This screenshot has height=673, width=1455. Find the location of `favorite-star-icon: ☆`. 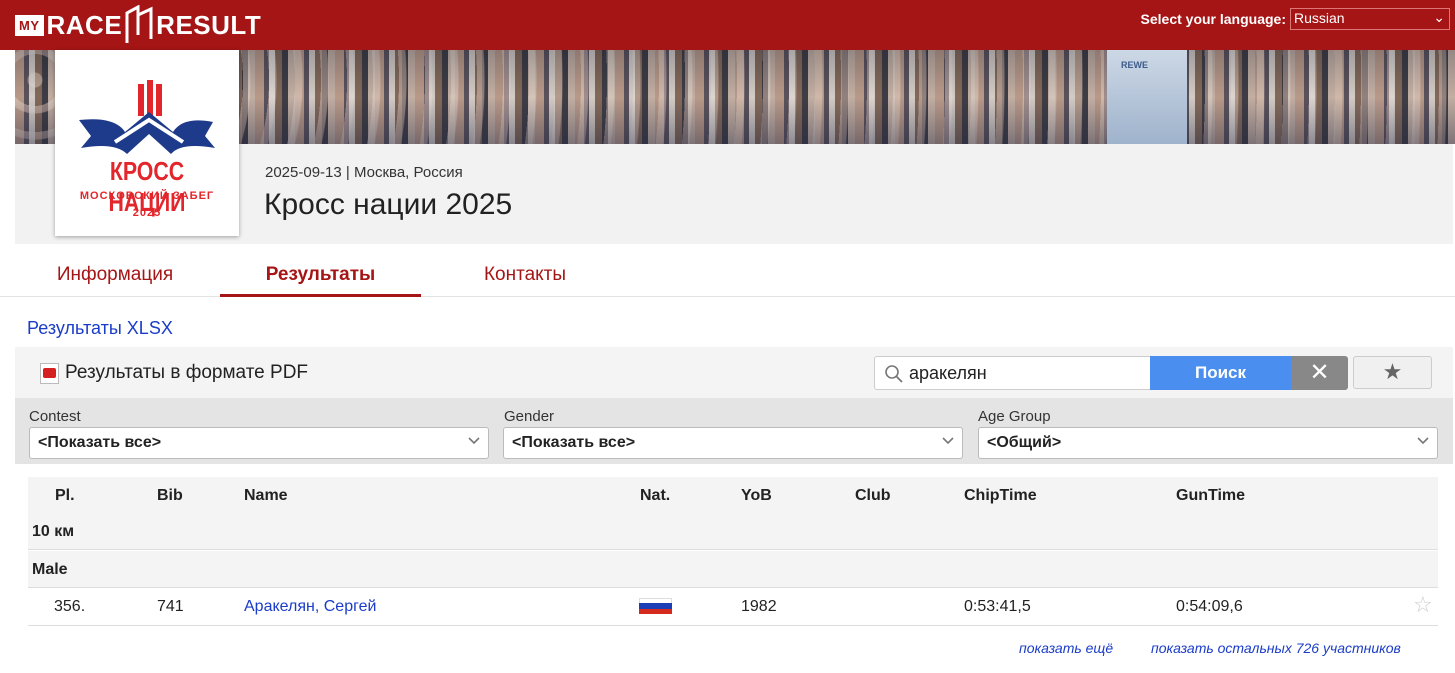

favorite-star-icon: ☆ is located at coordinates (1423, 605).